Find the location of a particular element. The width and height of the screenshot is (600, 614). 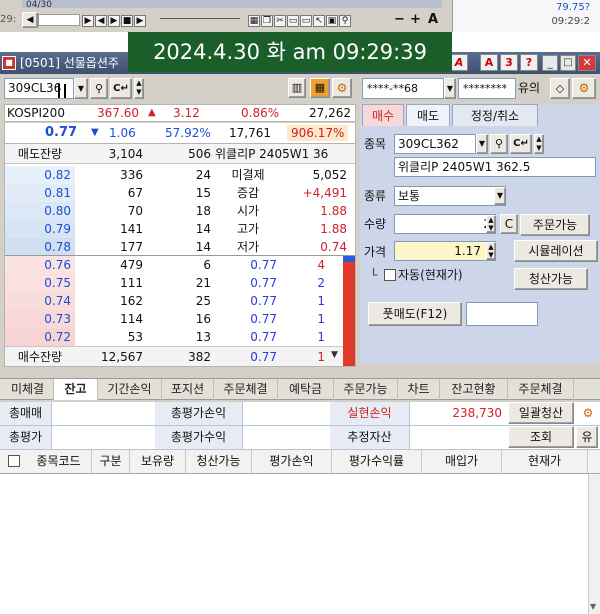

order-type-dropdown-icon: ▼ is located at coordinates (500, 196).